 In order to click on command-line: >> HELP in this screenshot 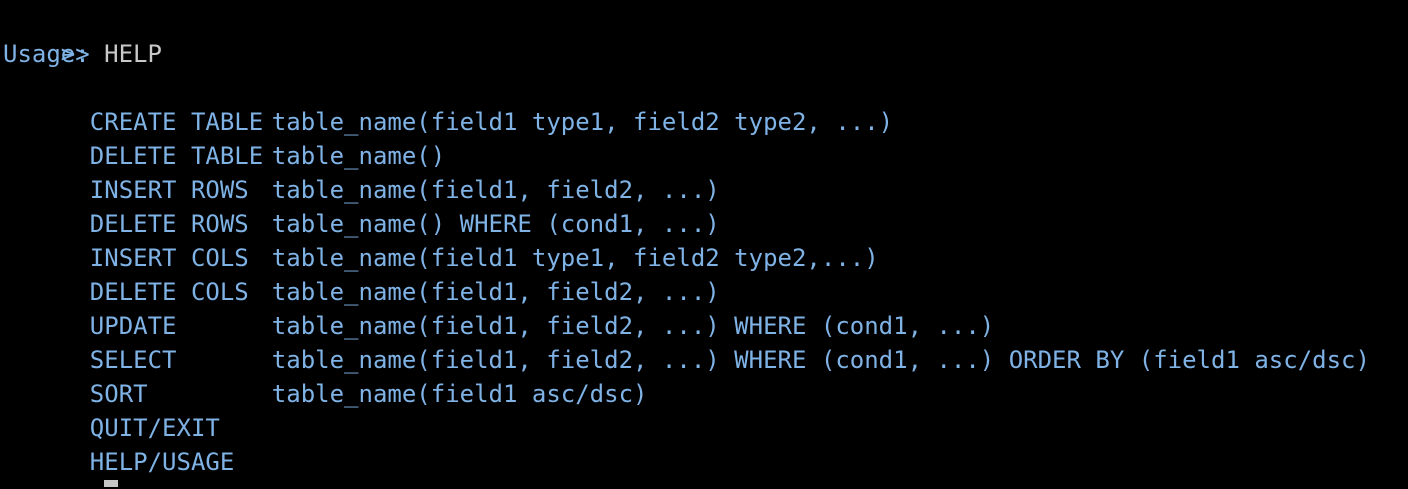, I will do `click(703, 35)`.